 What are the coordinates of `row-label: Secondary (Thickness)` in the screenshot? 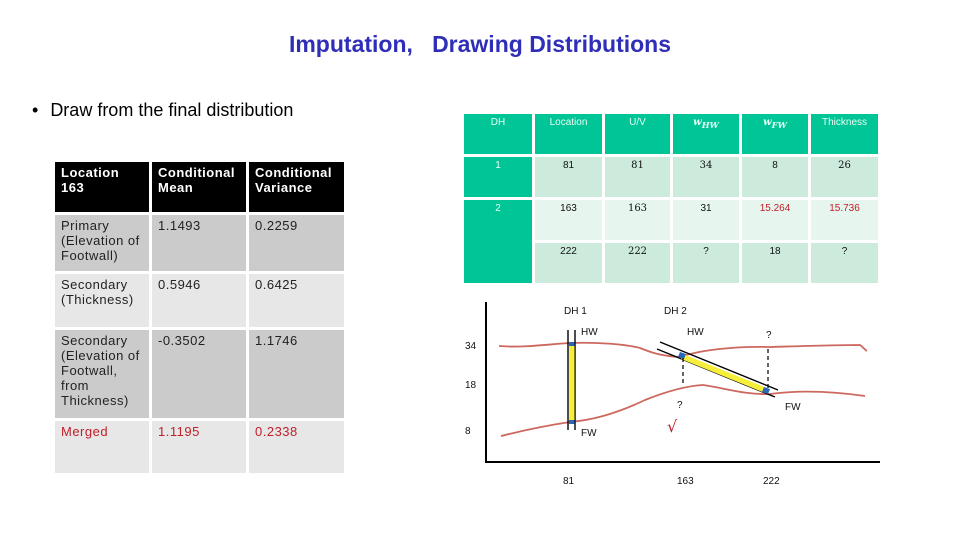 It's located at (102, 300).